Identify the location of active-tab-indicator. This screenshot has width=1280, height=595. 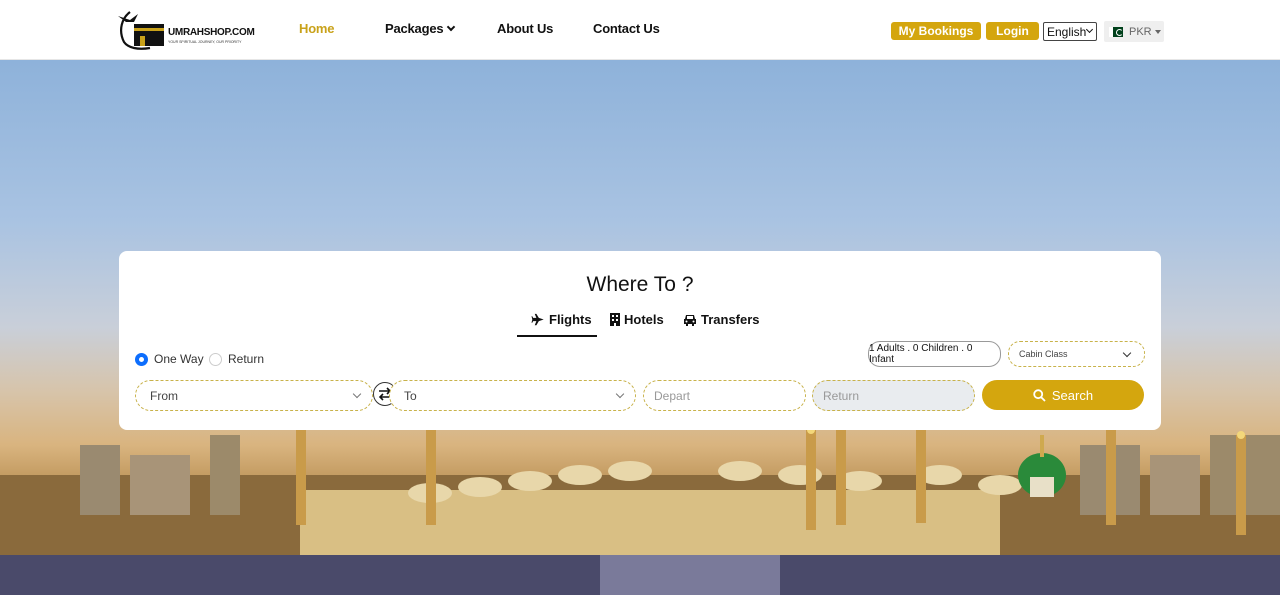
(557, 336).